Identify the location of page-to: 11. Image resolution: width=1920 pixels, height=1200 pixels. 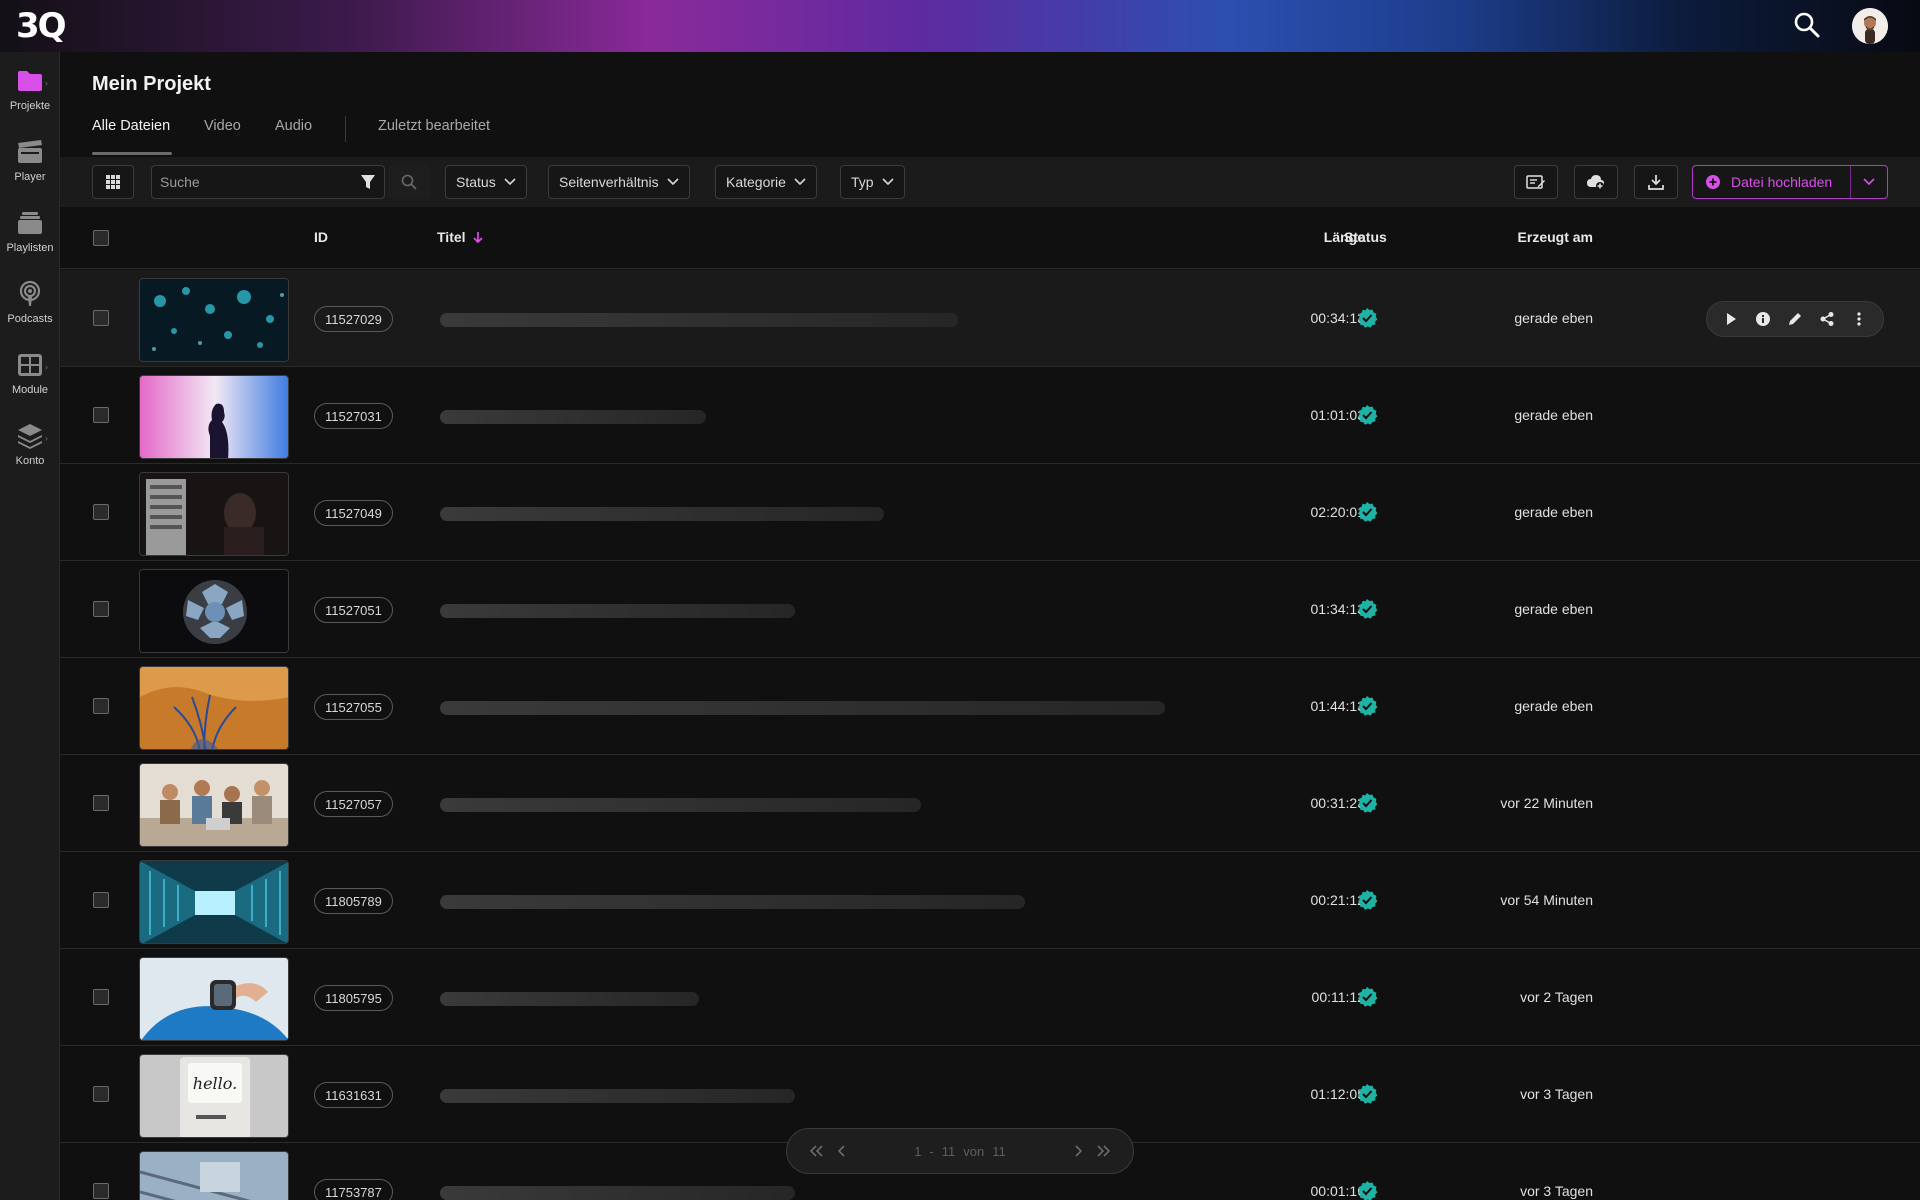
(948, 1151).